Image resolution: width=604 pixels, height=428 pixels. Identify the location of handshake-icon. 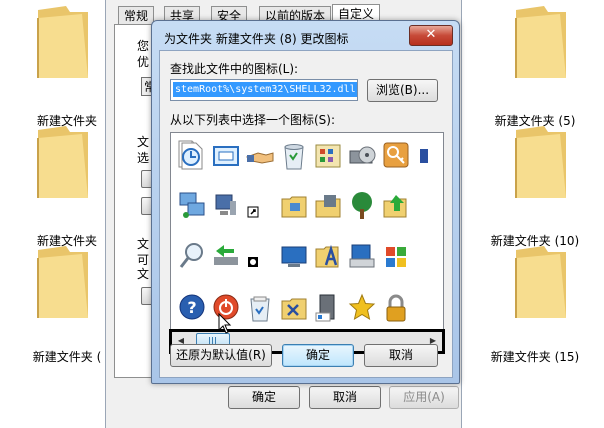
(260, 158).